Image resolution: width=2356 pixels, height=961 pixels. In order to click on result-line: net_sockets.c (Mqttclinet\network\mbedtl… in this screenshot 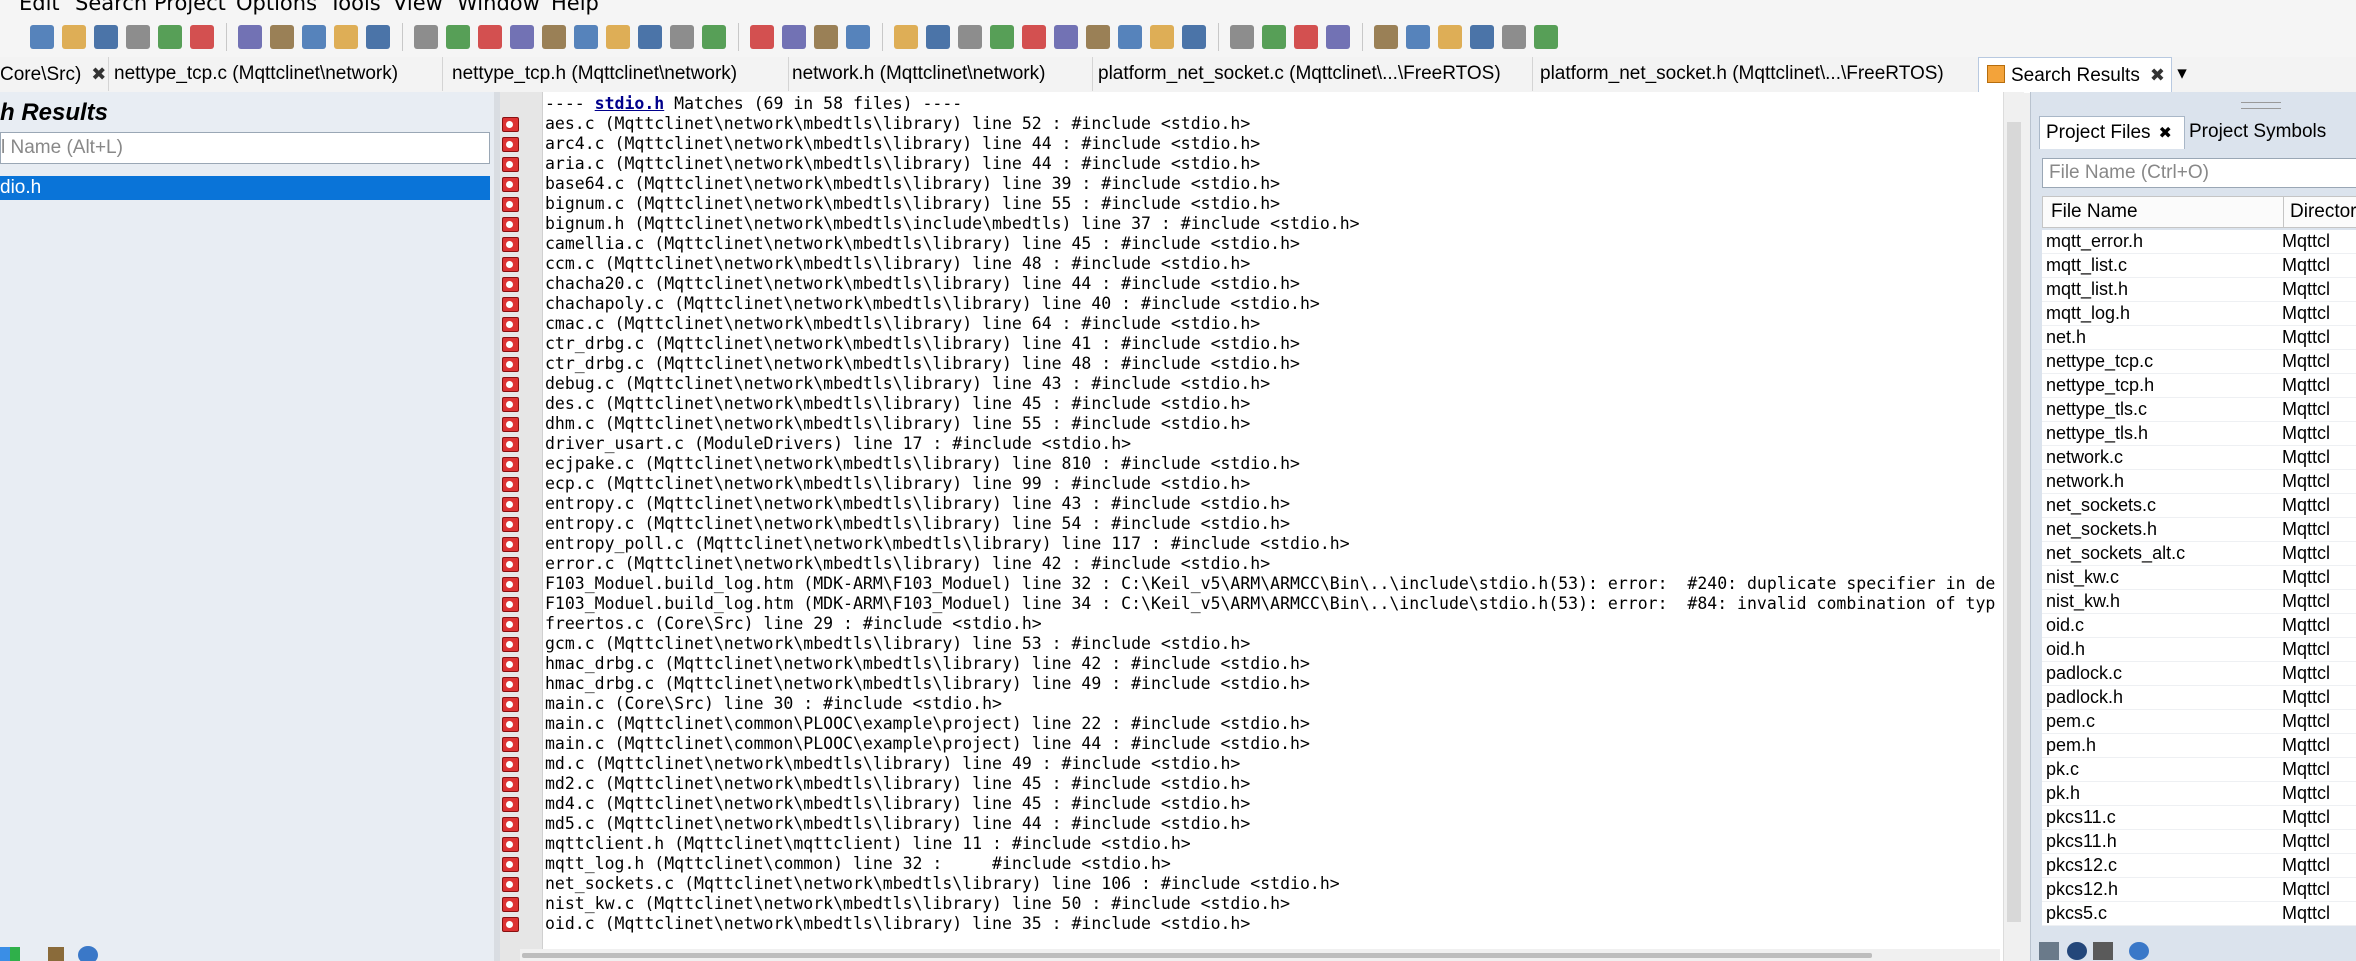, I will do `click(942, 884)`.